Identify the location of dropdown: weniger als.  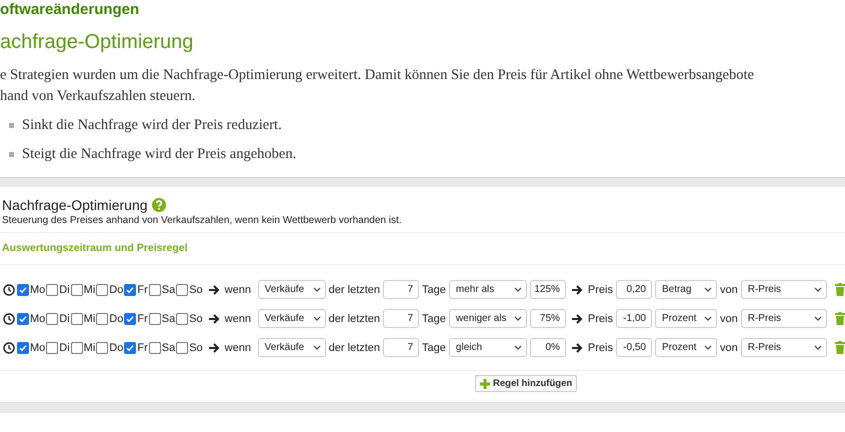
(487, 318).